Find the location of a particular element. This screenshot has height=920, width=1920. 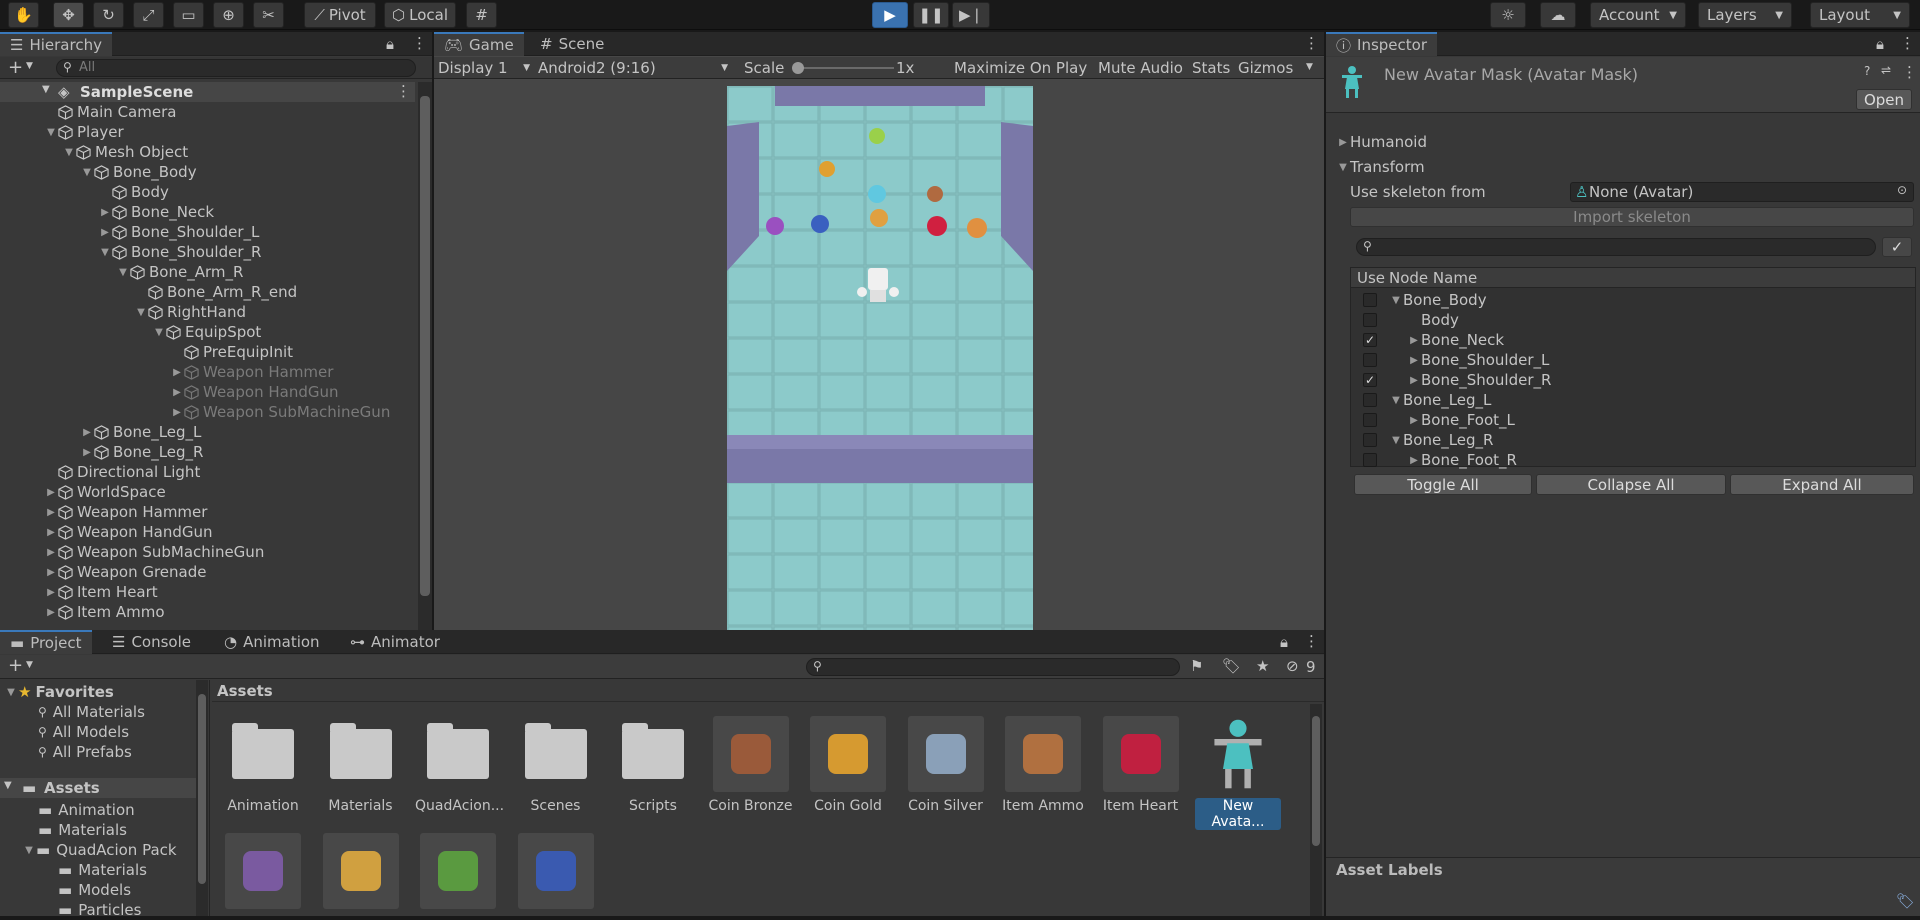

project-tree-item: ▼ ▬ QuadAcion Pack is located at coordinates (99, 850).